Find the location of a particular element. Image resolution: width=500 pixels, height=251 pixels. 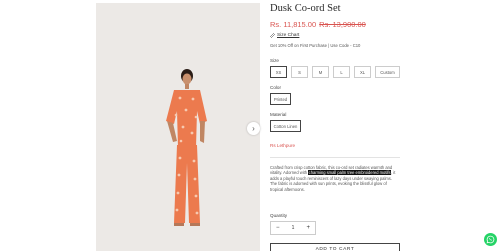

size-option-m: M is located at coordinates (320, 72).